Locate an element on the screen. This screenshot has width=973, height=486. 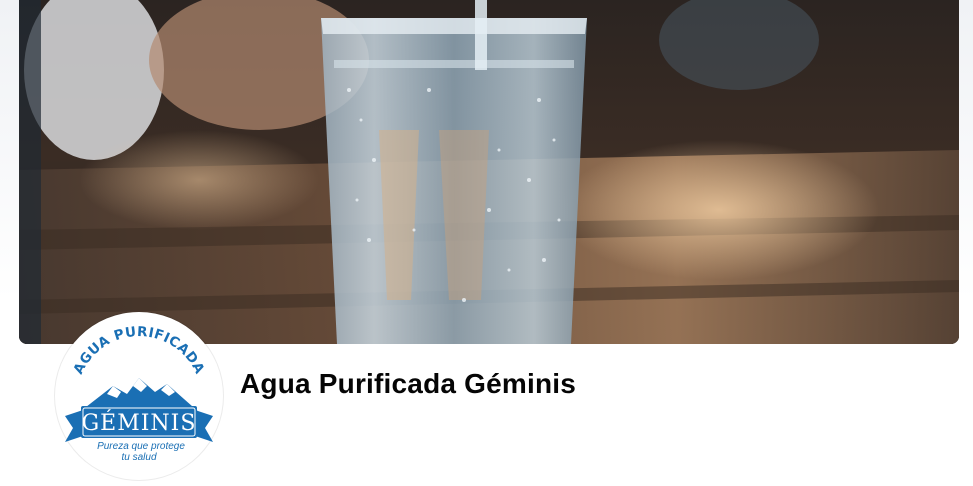
logo-brand-text: GÉMINIS is located at coordinates (139, 422).